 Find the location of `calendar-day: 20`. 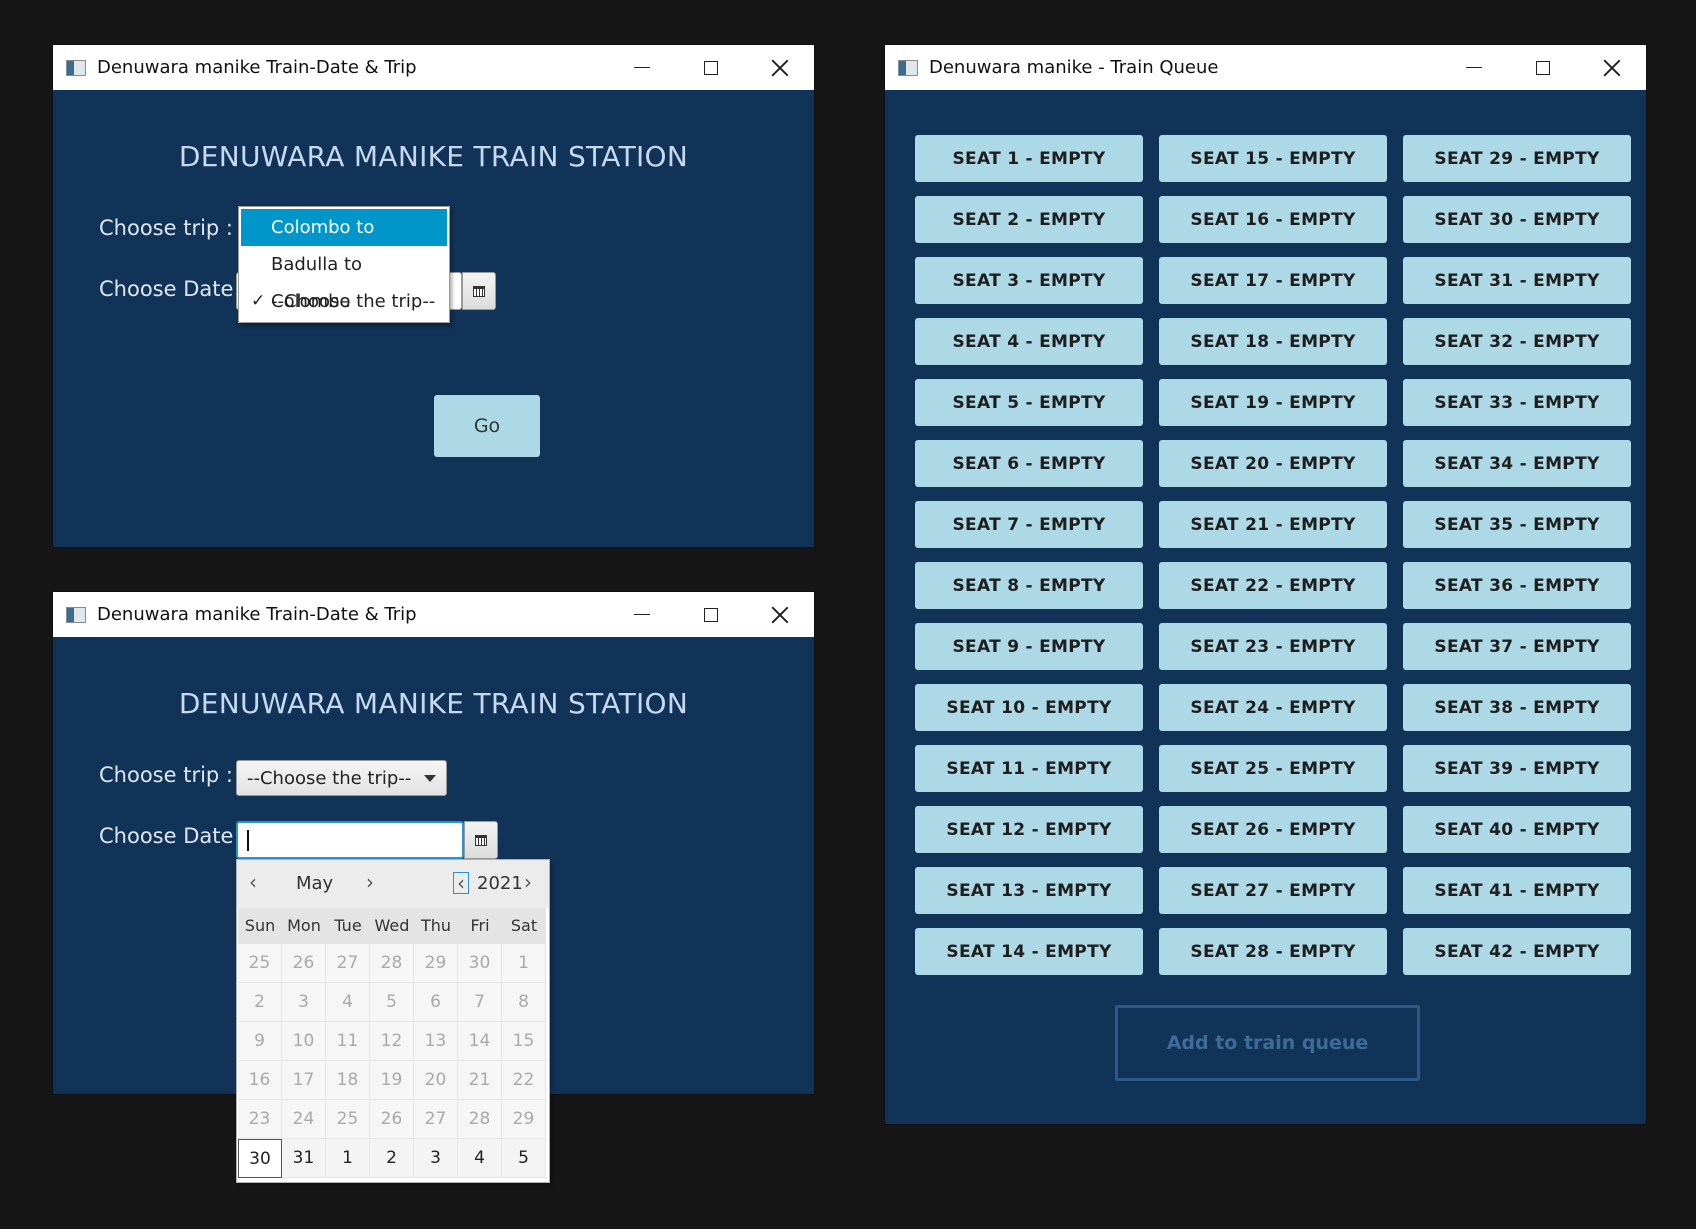

calendar-day: 20 is located at coordinates (436, 1080).